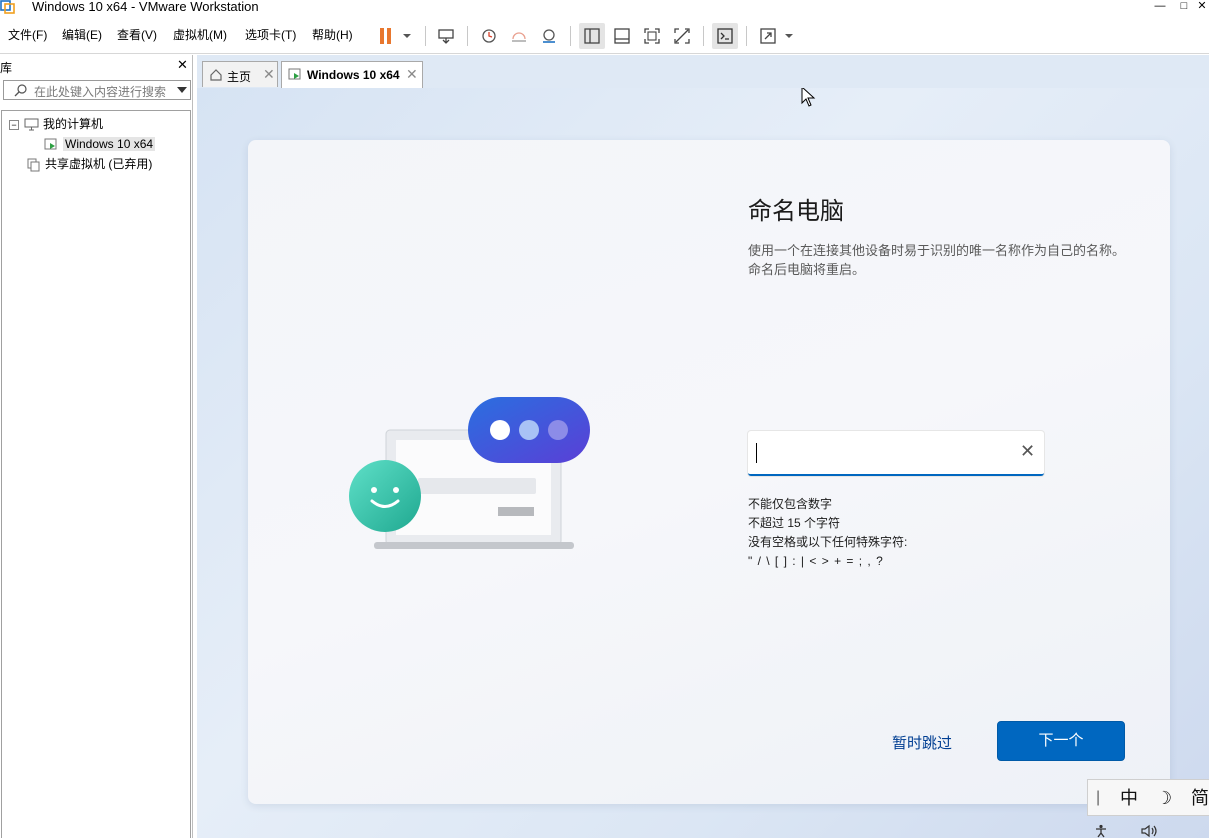 Image resolution: width=1209 pixels, height=838 pixels. I want to click on tab-vm-label: Windows 10 x64, so click(353, 75).